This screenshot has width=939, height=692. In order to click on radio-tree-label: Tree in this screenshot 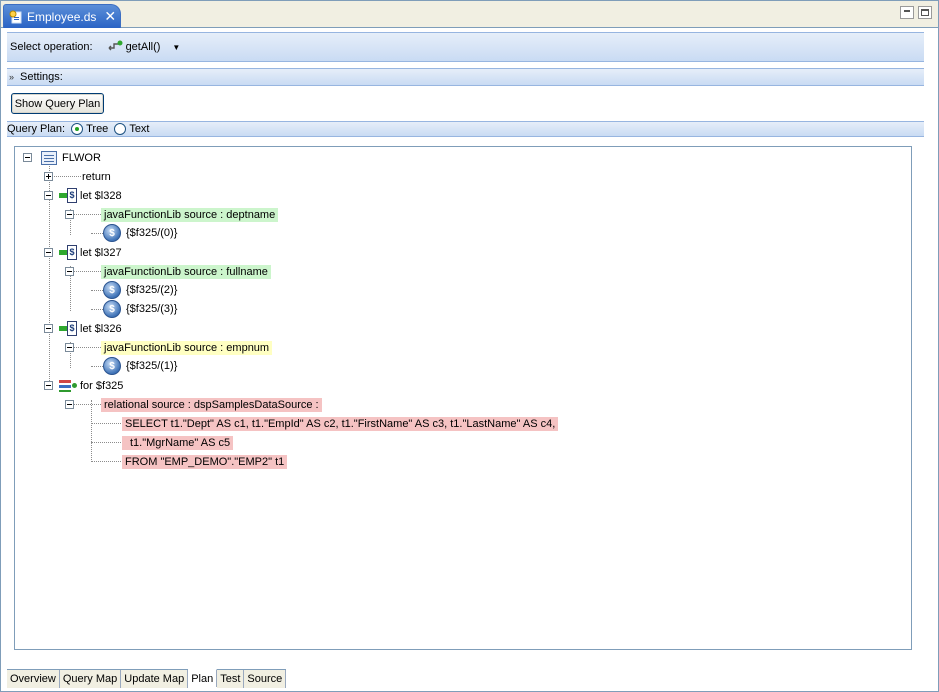, I will do `click(97, 129)`.